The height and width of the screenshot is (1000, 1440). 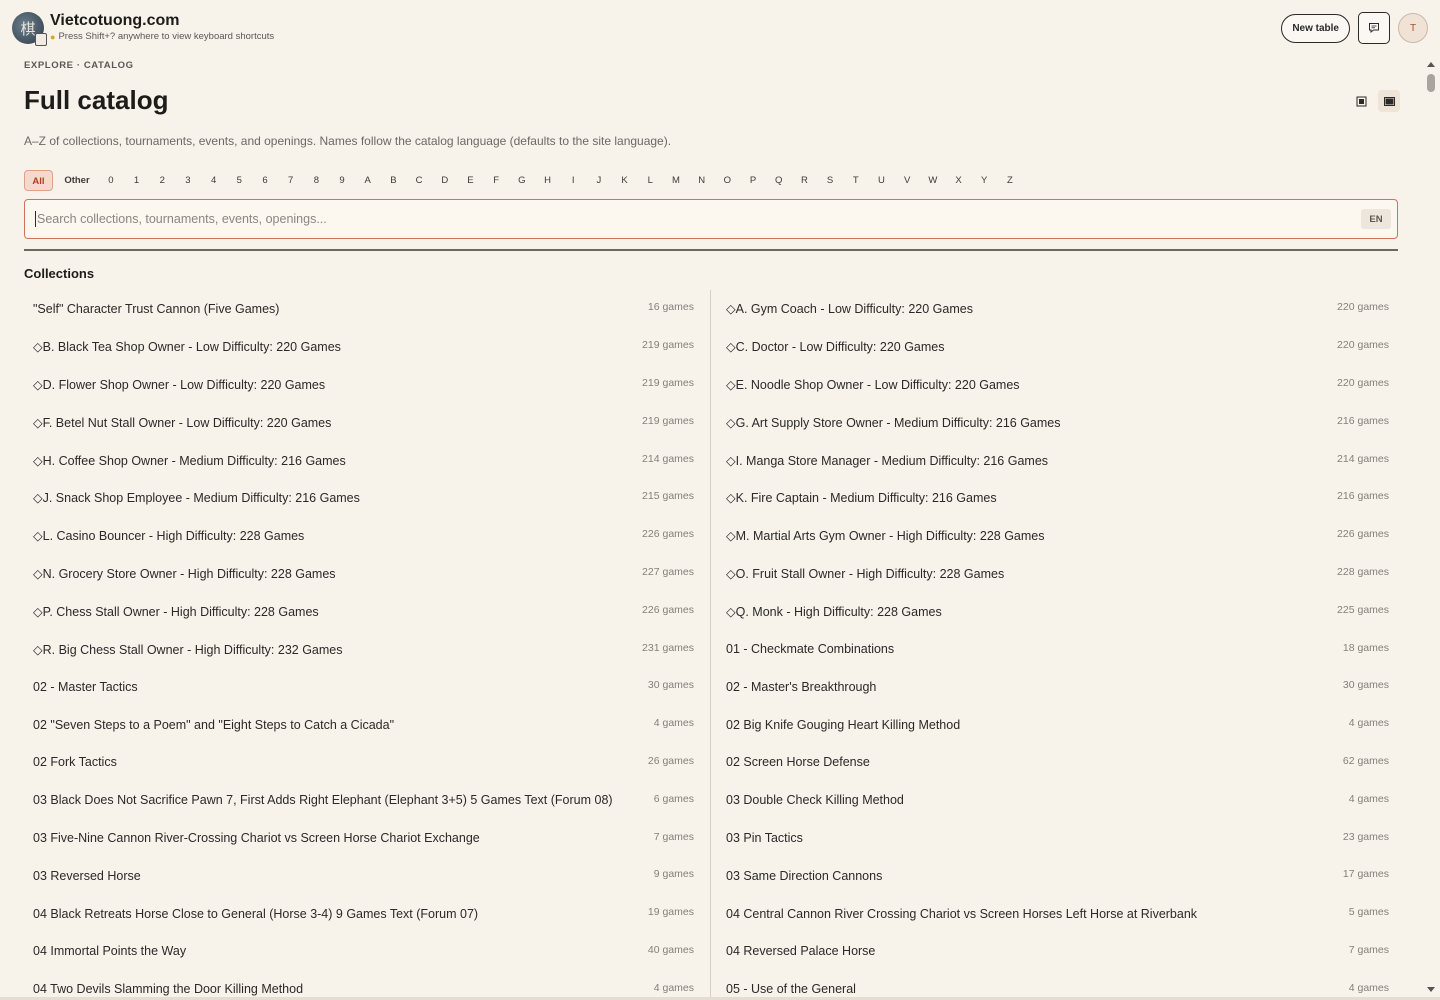 What do you see at coordinates (548, 180) in the screenshot?
I see `letter-filter-h: H` at bounding box center [548, 180].